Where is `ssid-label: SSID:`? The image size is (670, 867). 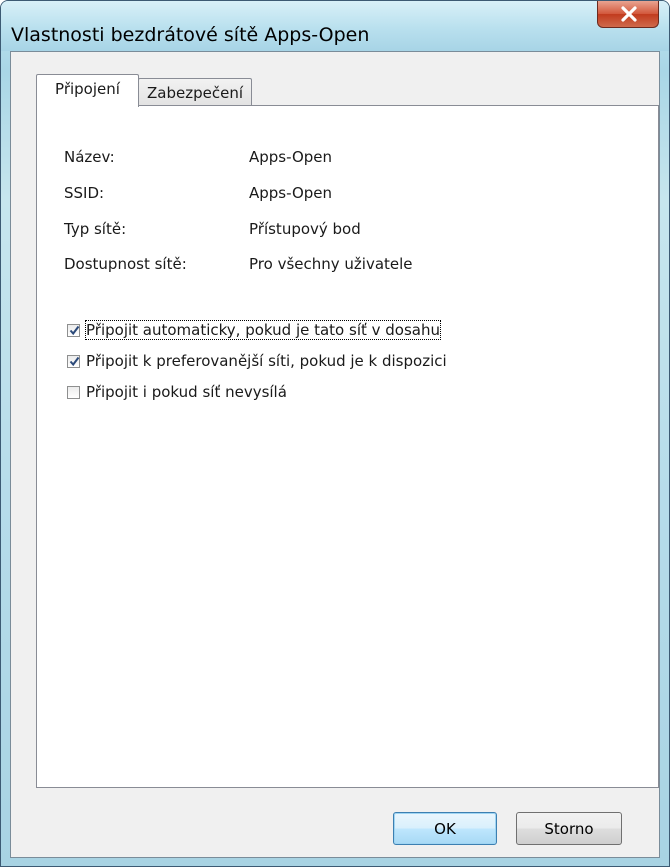
ssid-label: SSID: is located at coordinates (84, 193).